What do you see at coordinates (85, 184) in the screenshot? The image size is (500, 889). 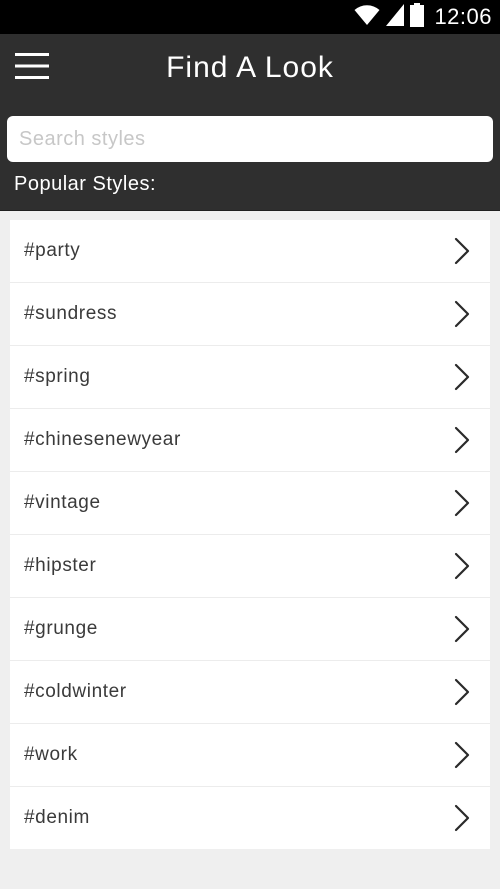 I see `popular-styles-label: Popular Styles:` at bounding box center [85, 184].